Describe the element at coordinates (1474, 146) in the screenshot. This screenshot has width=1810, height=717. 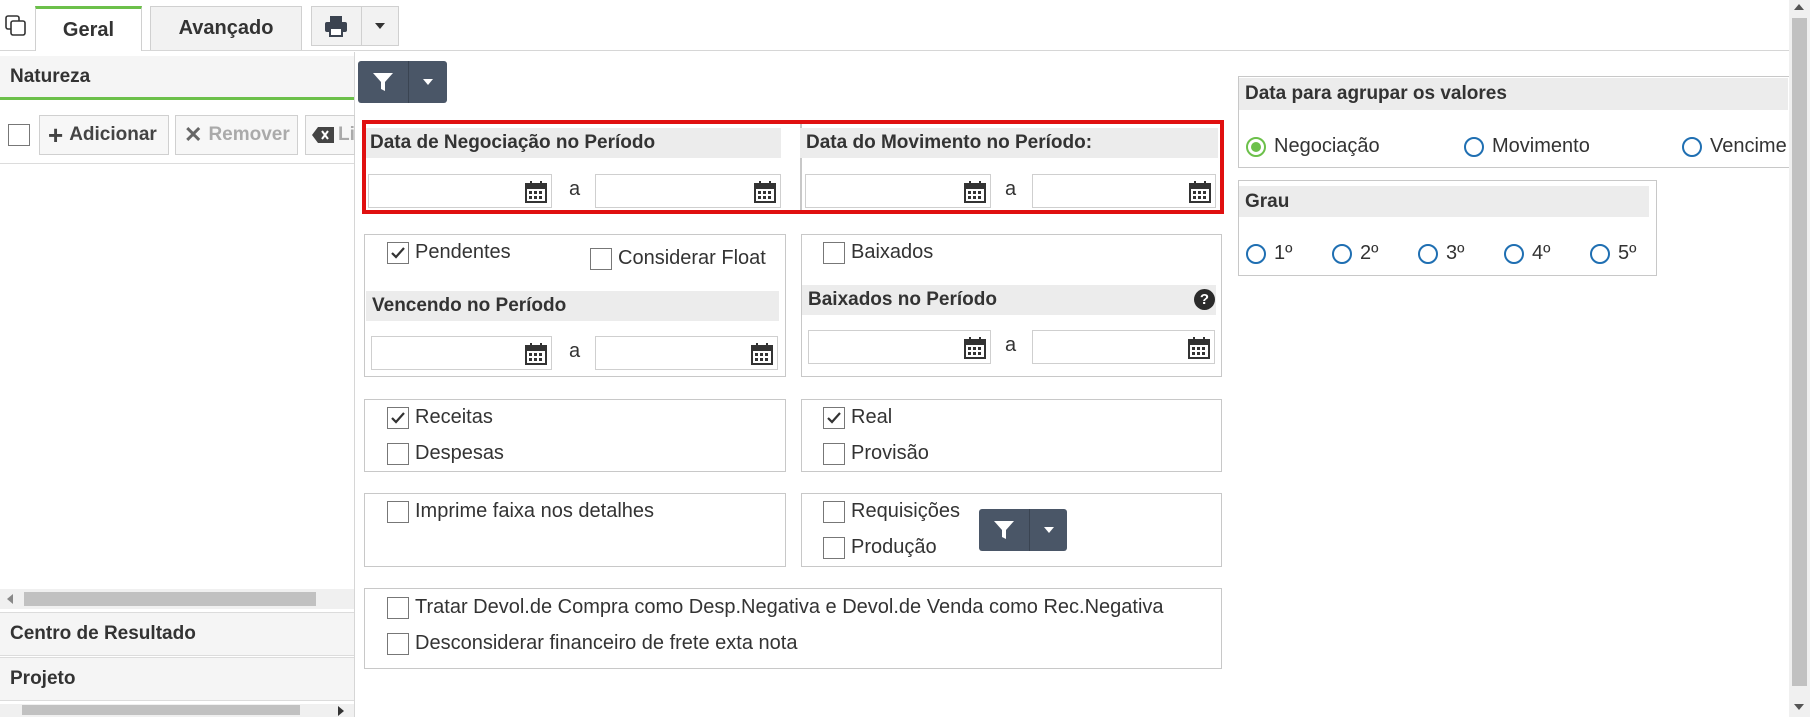
I see `radio-movimento` at that location.